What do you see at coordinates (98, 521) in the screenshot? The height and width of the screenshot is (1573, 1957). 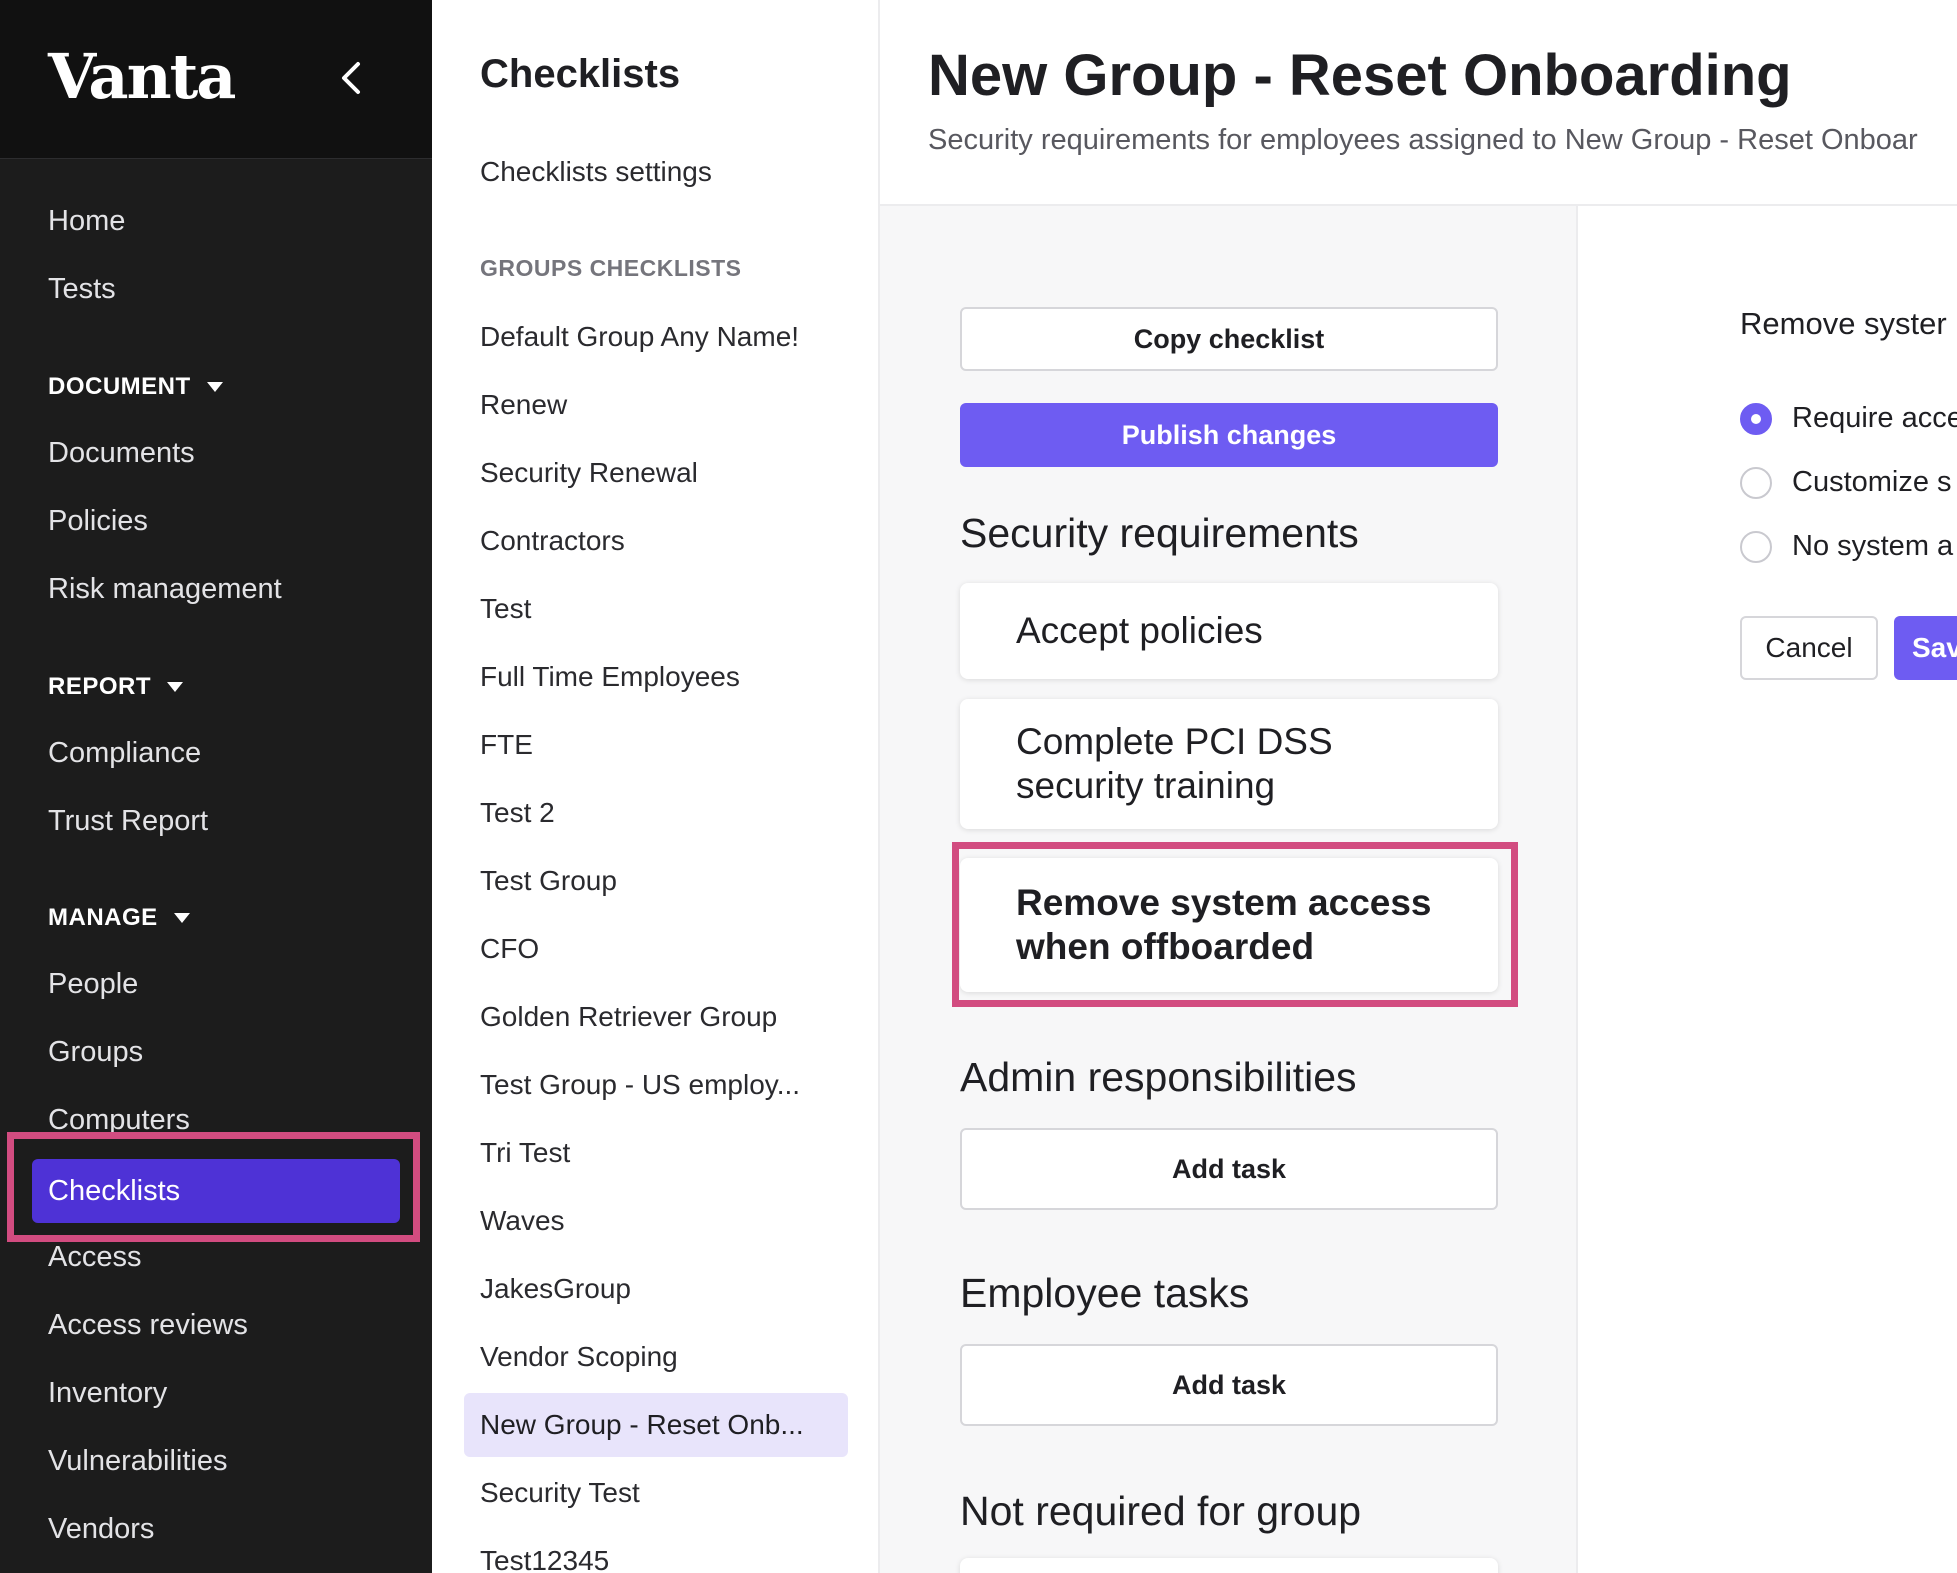 I see `sidebar-item-policies: Policies` at bounding box center [98, 521].